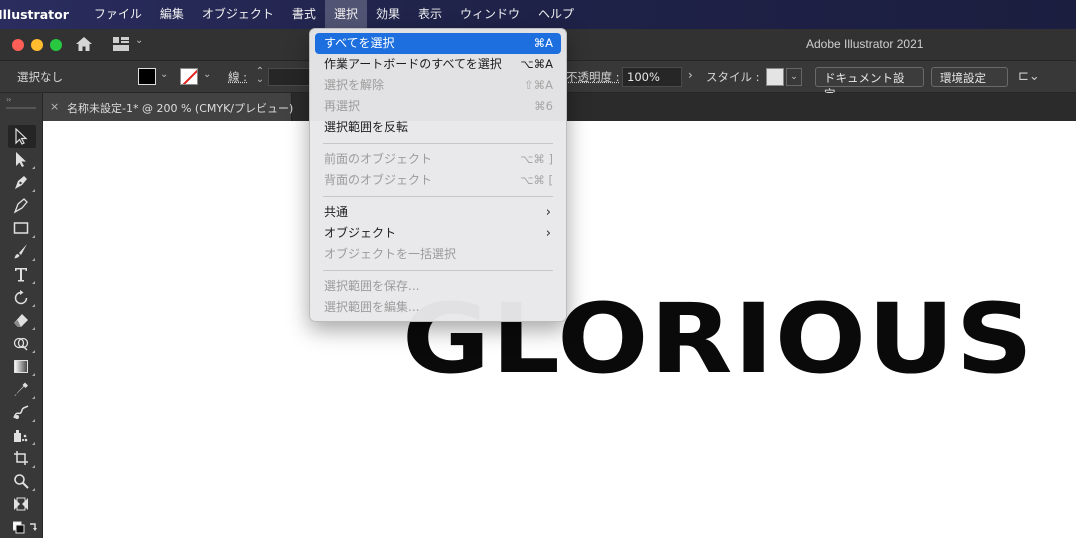 This screenshot has height=538, width=1076. What do you see at coordinates (378, 159) in the screenshot?
I see `menu-item-label: 前面のオブジェクト` at bounding box center [378, 159].